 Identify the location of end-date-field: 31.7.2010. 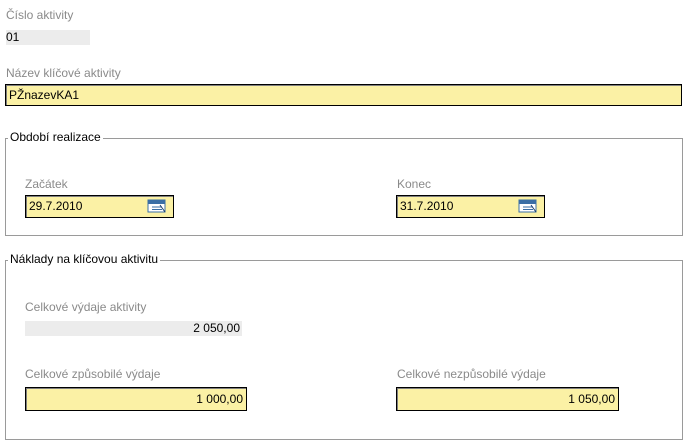
(470, 206).